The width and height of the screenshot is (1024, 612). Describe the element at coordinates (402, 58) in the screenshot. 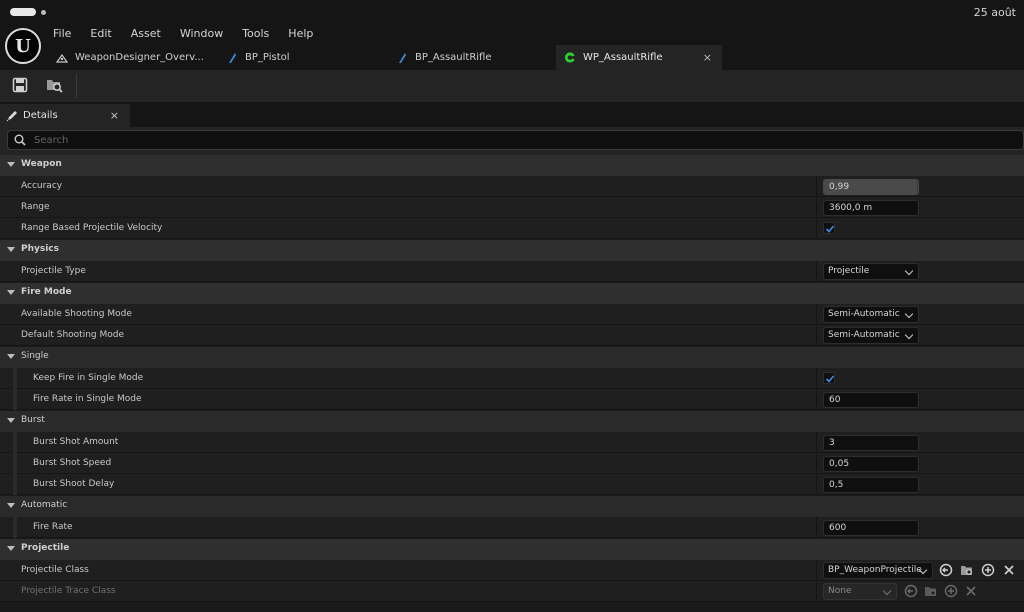

I see `blueprint-icon` at that location.